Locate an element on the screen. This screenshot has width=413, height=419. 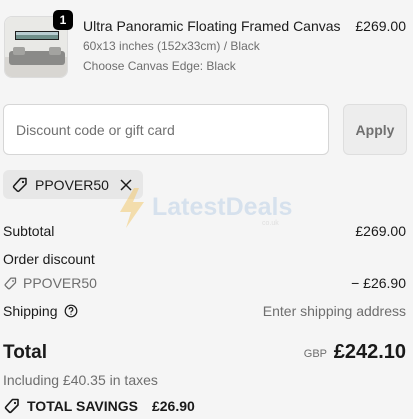
applied-discount-chip: PPOVER50 is located at coordinates (73, 184).